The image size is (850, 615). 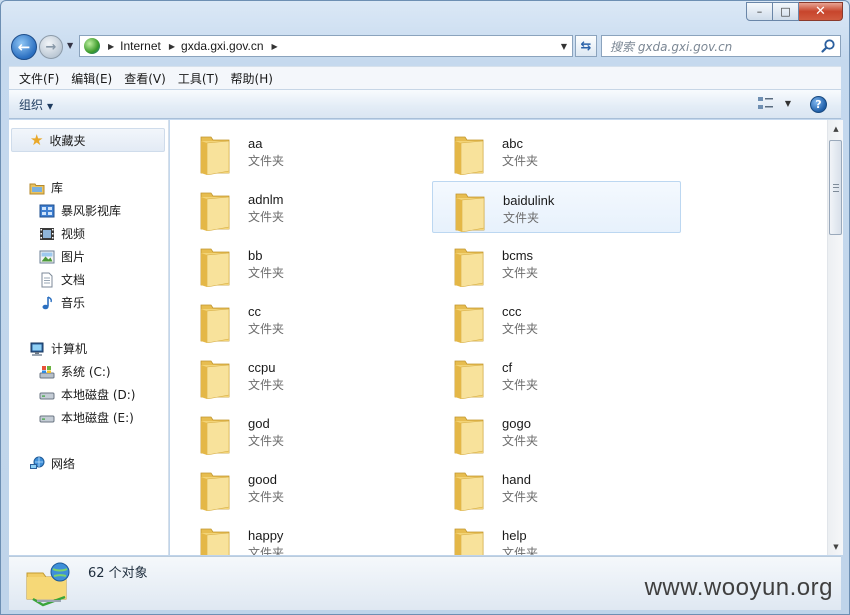 I want to click on address-bar: ▶ Internet ▶ gxda.gxi.gov.cn ▶ ▼, so click(x=326, y=46).